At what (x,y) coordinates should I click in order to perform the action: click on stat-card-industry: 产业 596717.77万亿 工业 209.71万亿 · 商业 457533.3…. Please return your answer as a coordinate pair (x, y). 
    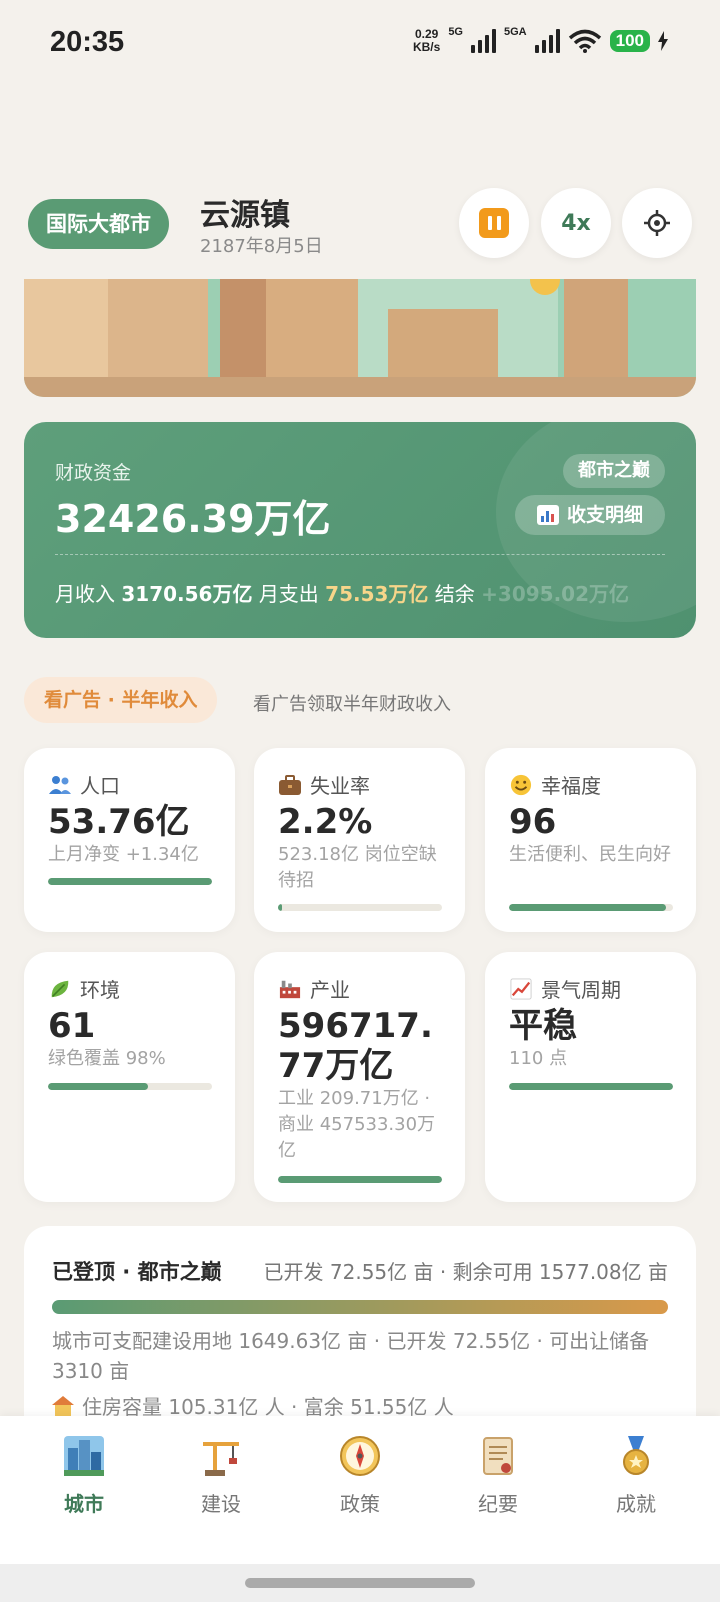
    Looking at the image, I should click on (359, 1077).